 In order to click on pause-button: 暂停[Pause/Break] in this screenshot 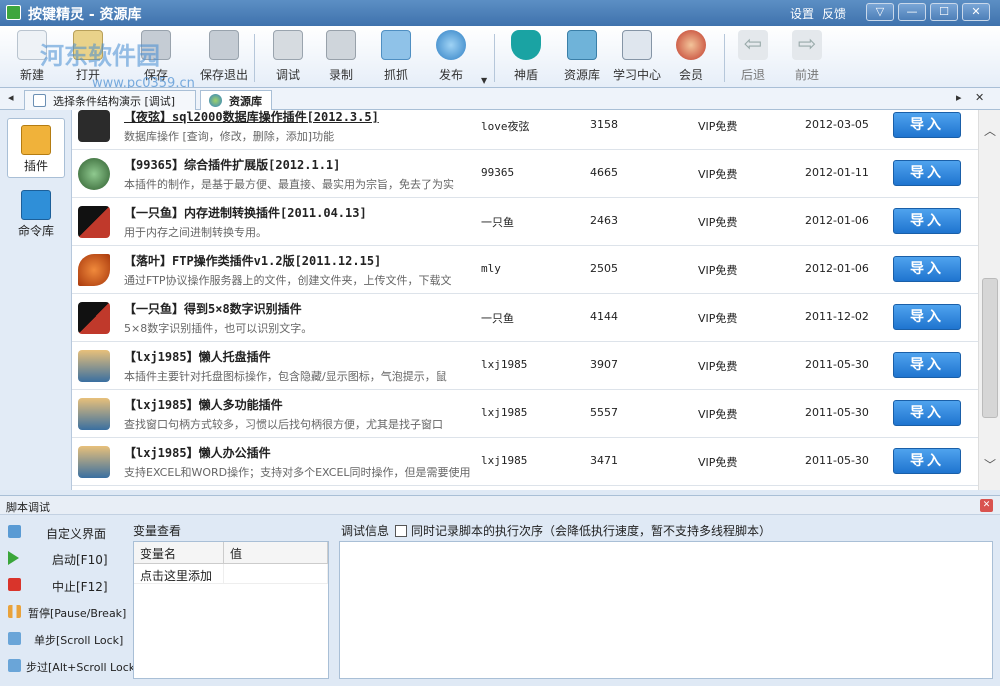, I will do `click(68, 613)`.